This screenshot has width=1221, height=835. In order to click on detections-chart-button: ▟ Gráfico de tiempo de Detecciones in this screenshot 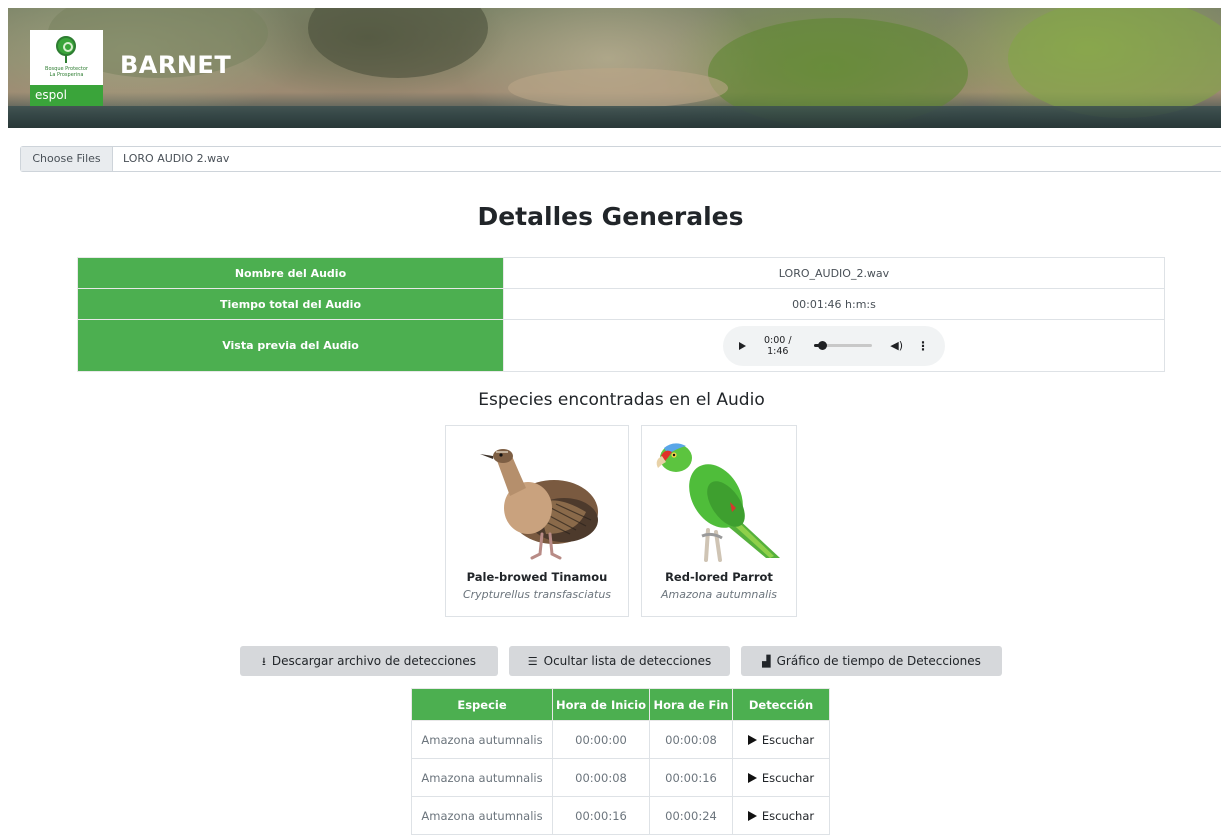, I will do `click(871, 661)`.